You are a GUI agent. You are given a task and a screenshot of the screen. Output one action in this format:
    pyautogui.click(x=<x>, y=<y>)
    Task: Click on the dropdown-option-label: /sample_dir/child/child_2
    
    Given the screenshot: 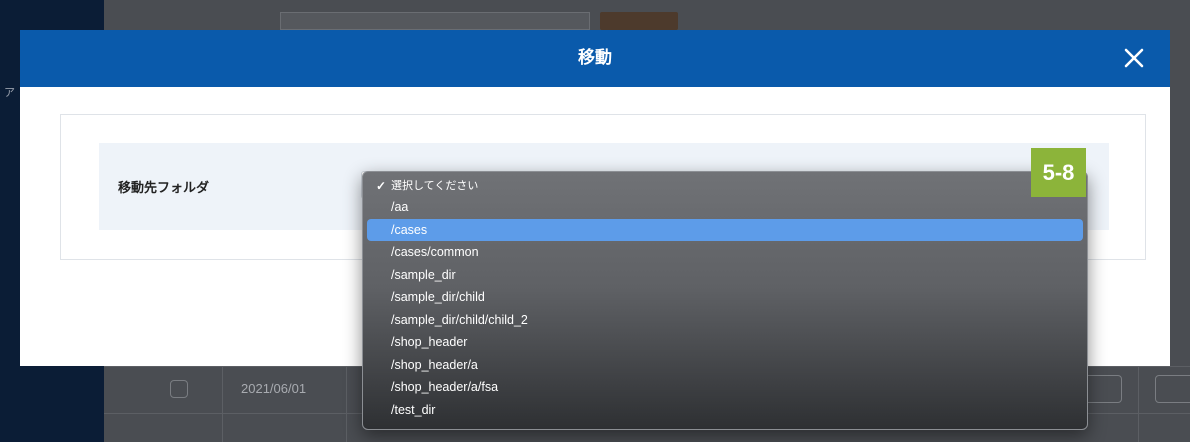 What is the action you would take?
    pyautogui.click(x=459, y=319)
    